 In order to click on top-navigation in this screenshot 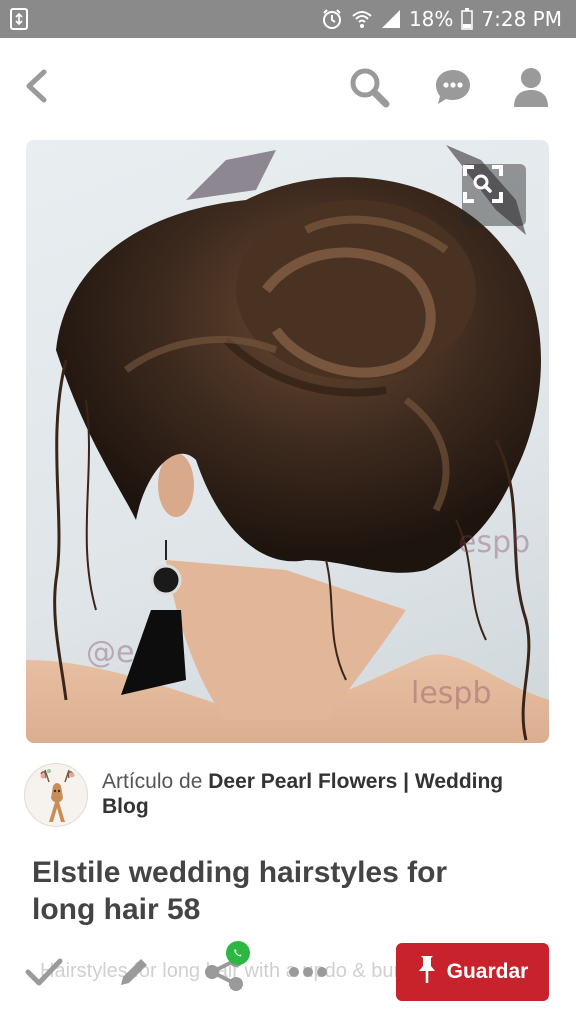, I will do `click(288, 88)`.